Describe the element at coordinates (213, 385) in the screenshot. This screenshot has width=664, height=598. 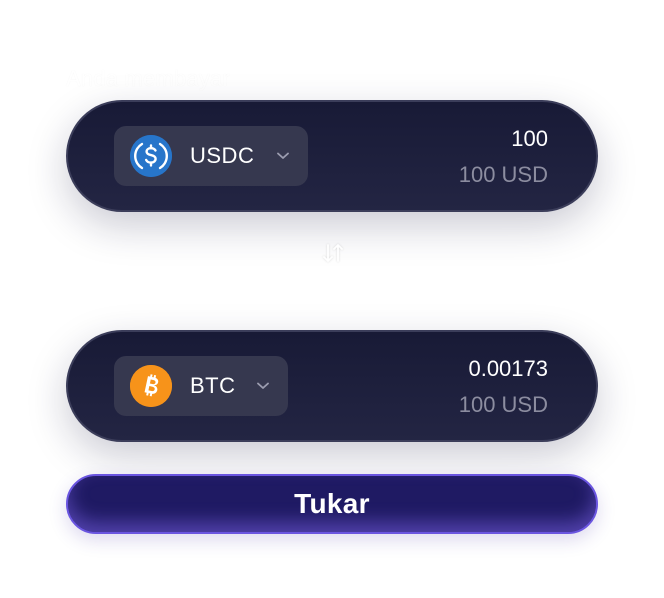
I see `receive-token-symbol: BTC` at that location.